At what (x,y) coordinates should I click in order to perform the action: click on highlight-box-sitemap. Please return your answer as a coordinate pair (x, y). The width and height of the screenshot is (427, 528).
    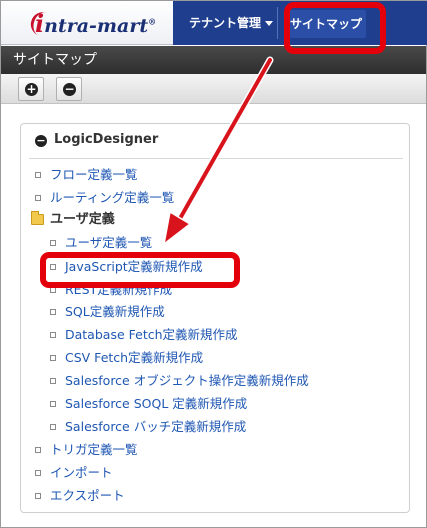
    Looking at the image, I should click on (335, 28).